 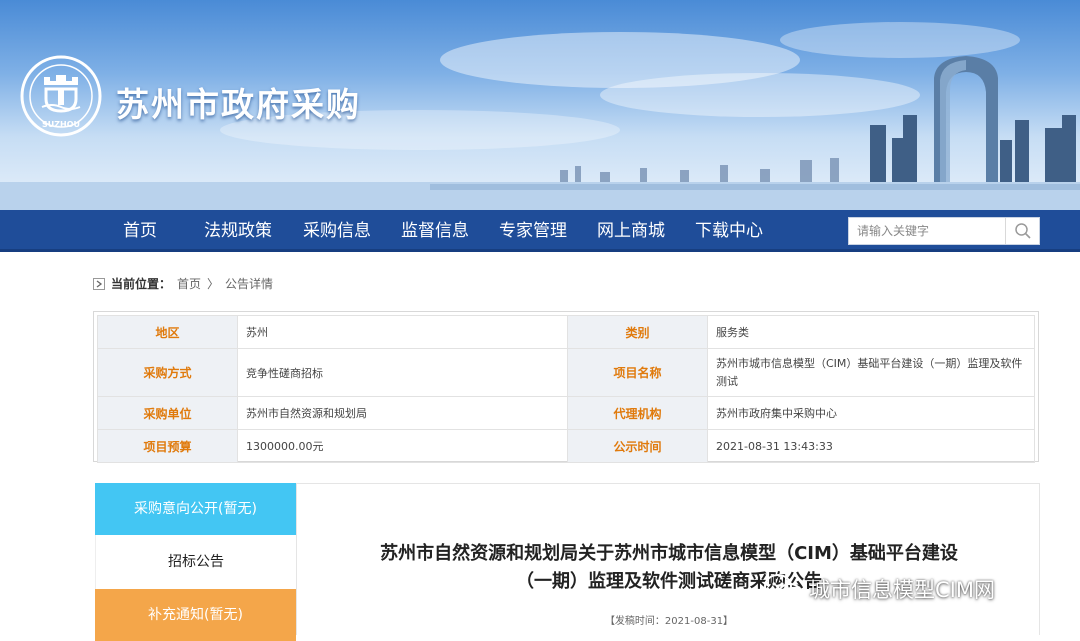 What do you see at coordinates (928, 231) in the screenshot?
I see `search-input` at bounding box center [928, 231].